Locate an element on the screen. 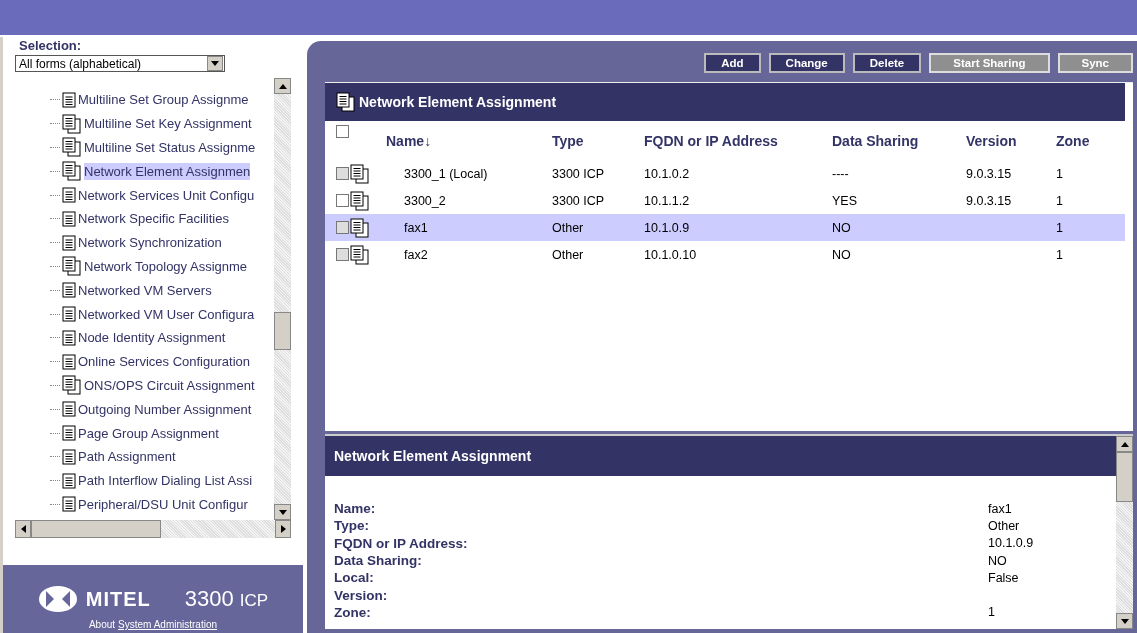 The height and width of the screenshot is (633, 1137). tree-item: Network Specific Facilities is located at coordinates (153, 219).